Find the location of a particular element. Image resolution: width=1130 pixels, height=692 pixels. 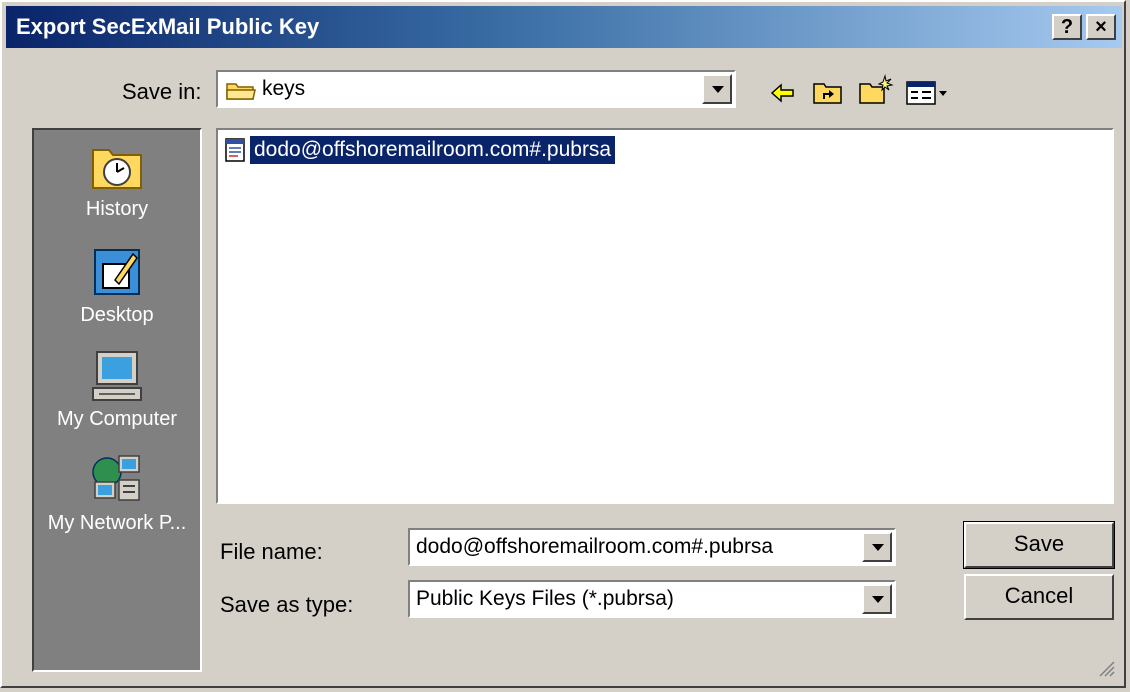

save-as-type-dropdown: Public Keys Files (*.pubrsa) is located at coordinates (652, 599).